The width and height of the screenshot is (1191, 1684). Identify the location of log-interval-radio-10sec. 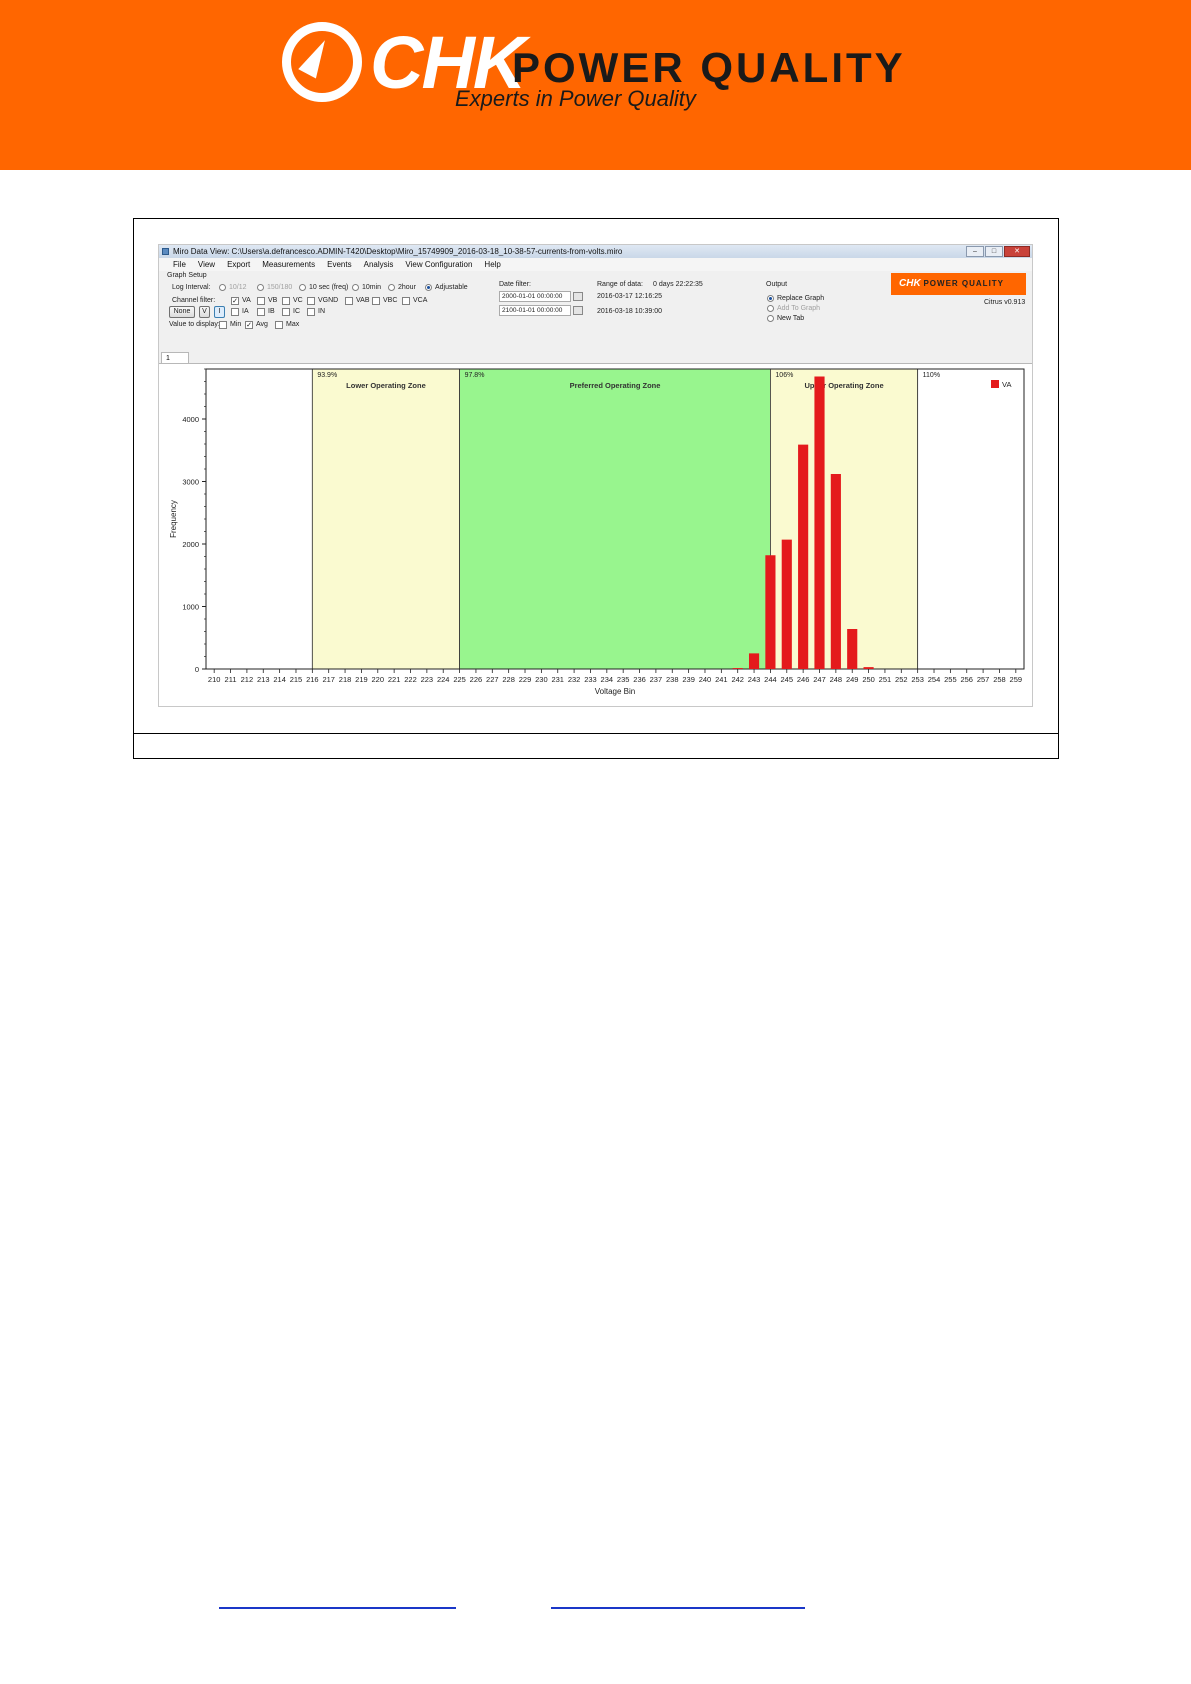
(302, 287).